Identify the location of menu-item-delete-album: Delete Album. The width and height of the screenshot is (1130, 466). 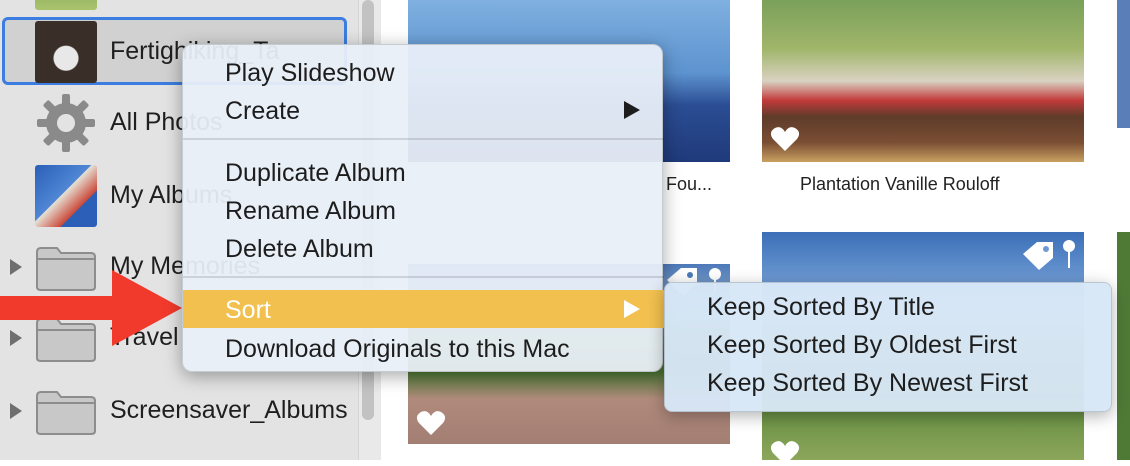
(423, 248).